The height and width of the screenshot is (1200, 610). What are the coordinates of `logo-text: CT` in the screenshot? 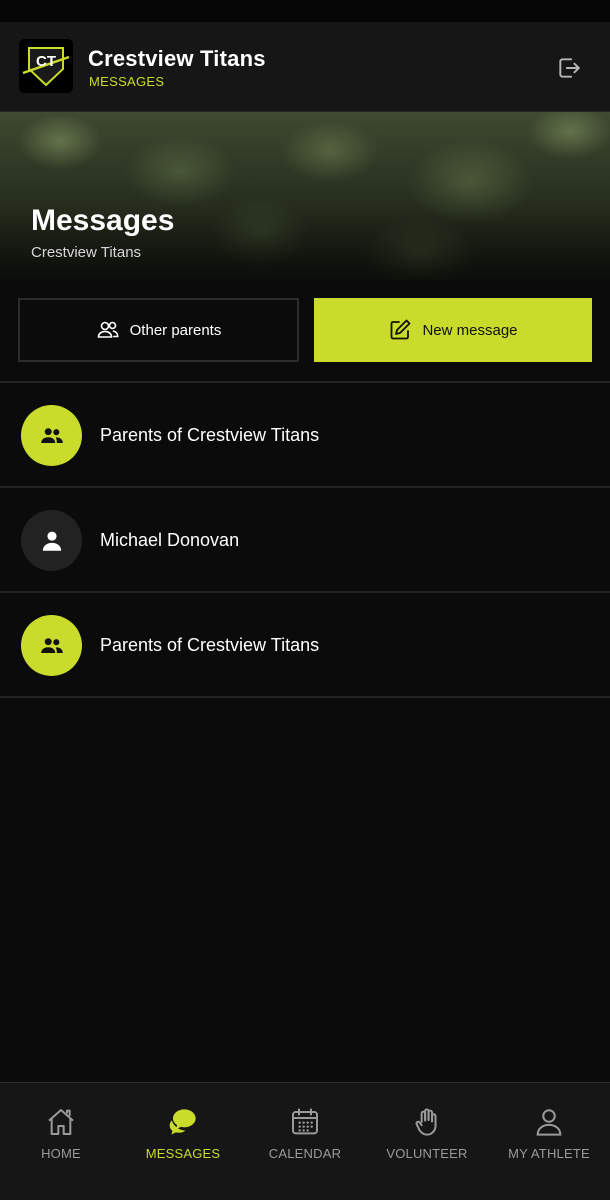 It's located at (46, 61).